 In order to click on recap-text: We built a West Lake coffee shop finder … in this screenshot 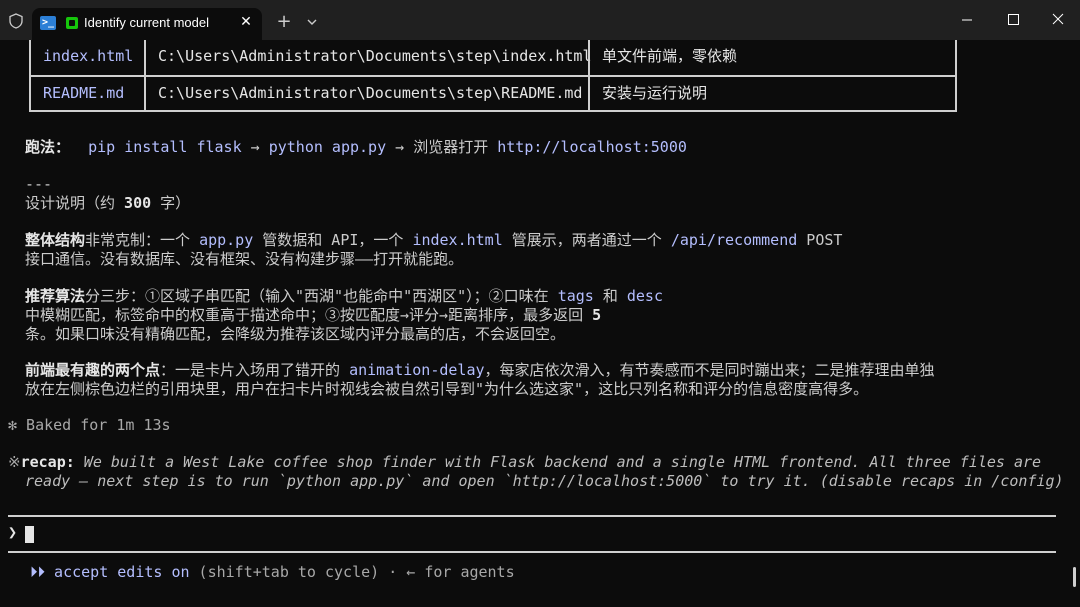, I will do `click(558, 462)`.